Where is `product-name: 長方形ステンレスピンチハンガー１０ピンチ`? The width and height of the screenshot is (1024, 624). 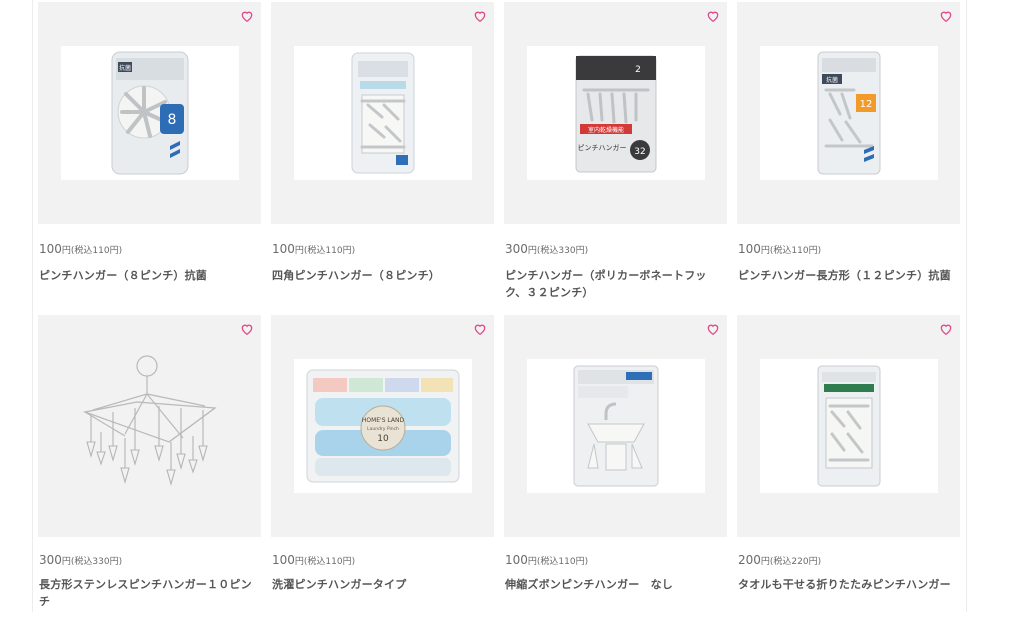
product-name: 長方形ステンレスピンチハンガー１０ピンチ is located at coordinates (150, 593).